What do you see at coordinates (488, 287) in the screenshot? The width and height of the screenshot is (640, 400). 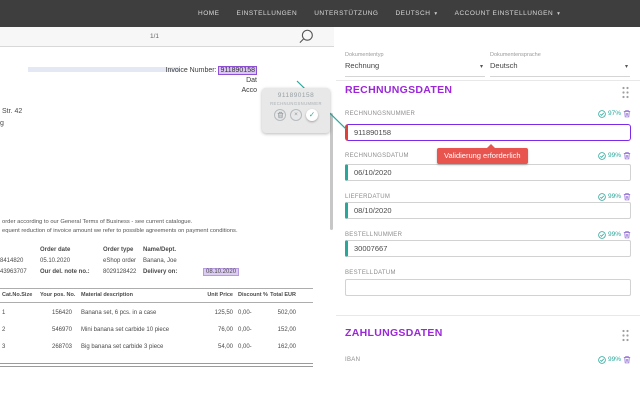 I see `bestelldatum-input` at bounding box center [488, 287].